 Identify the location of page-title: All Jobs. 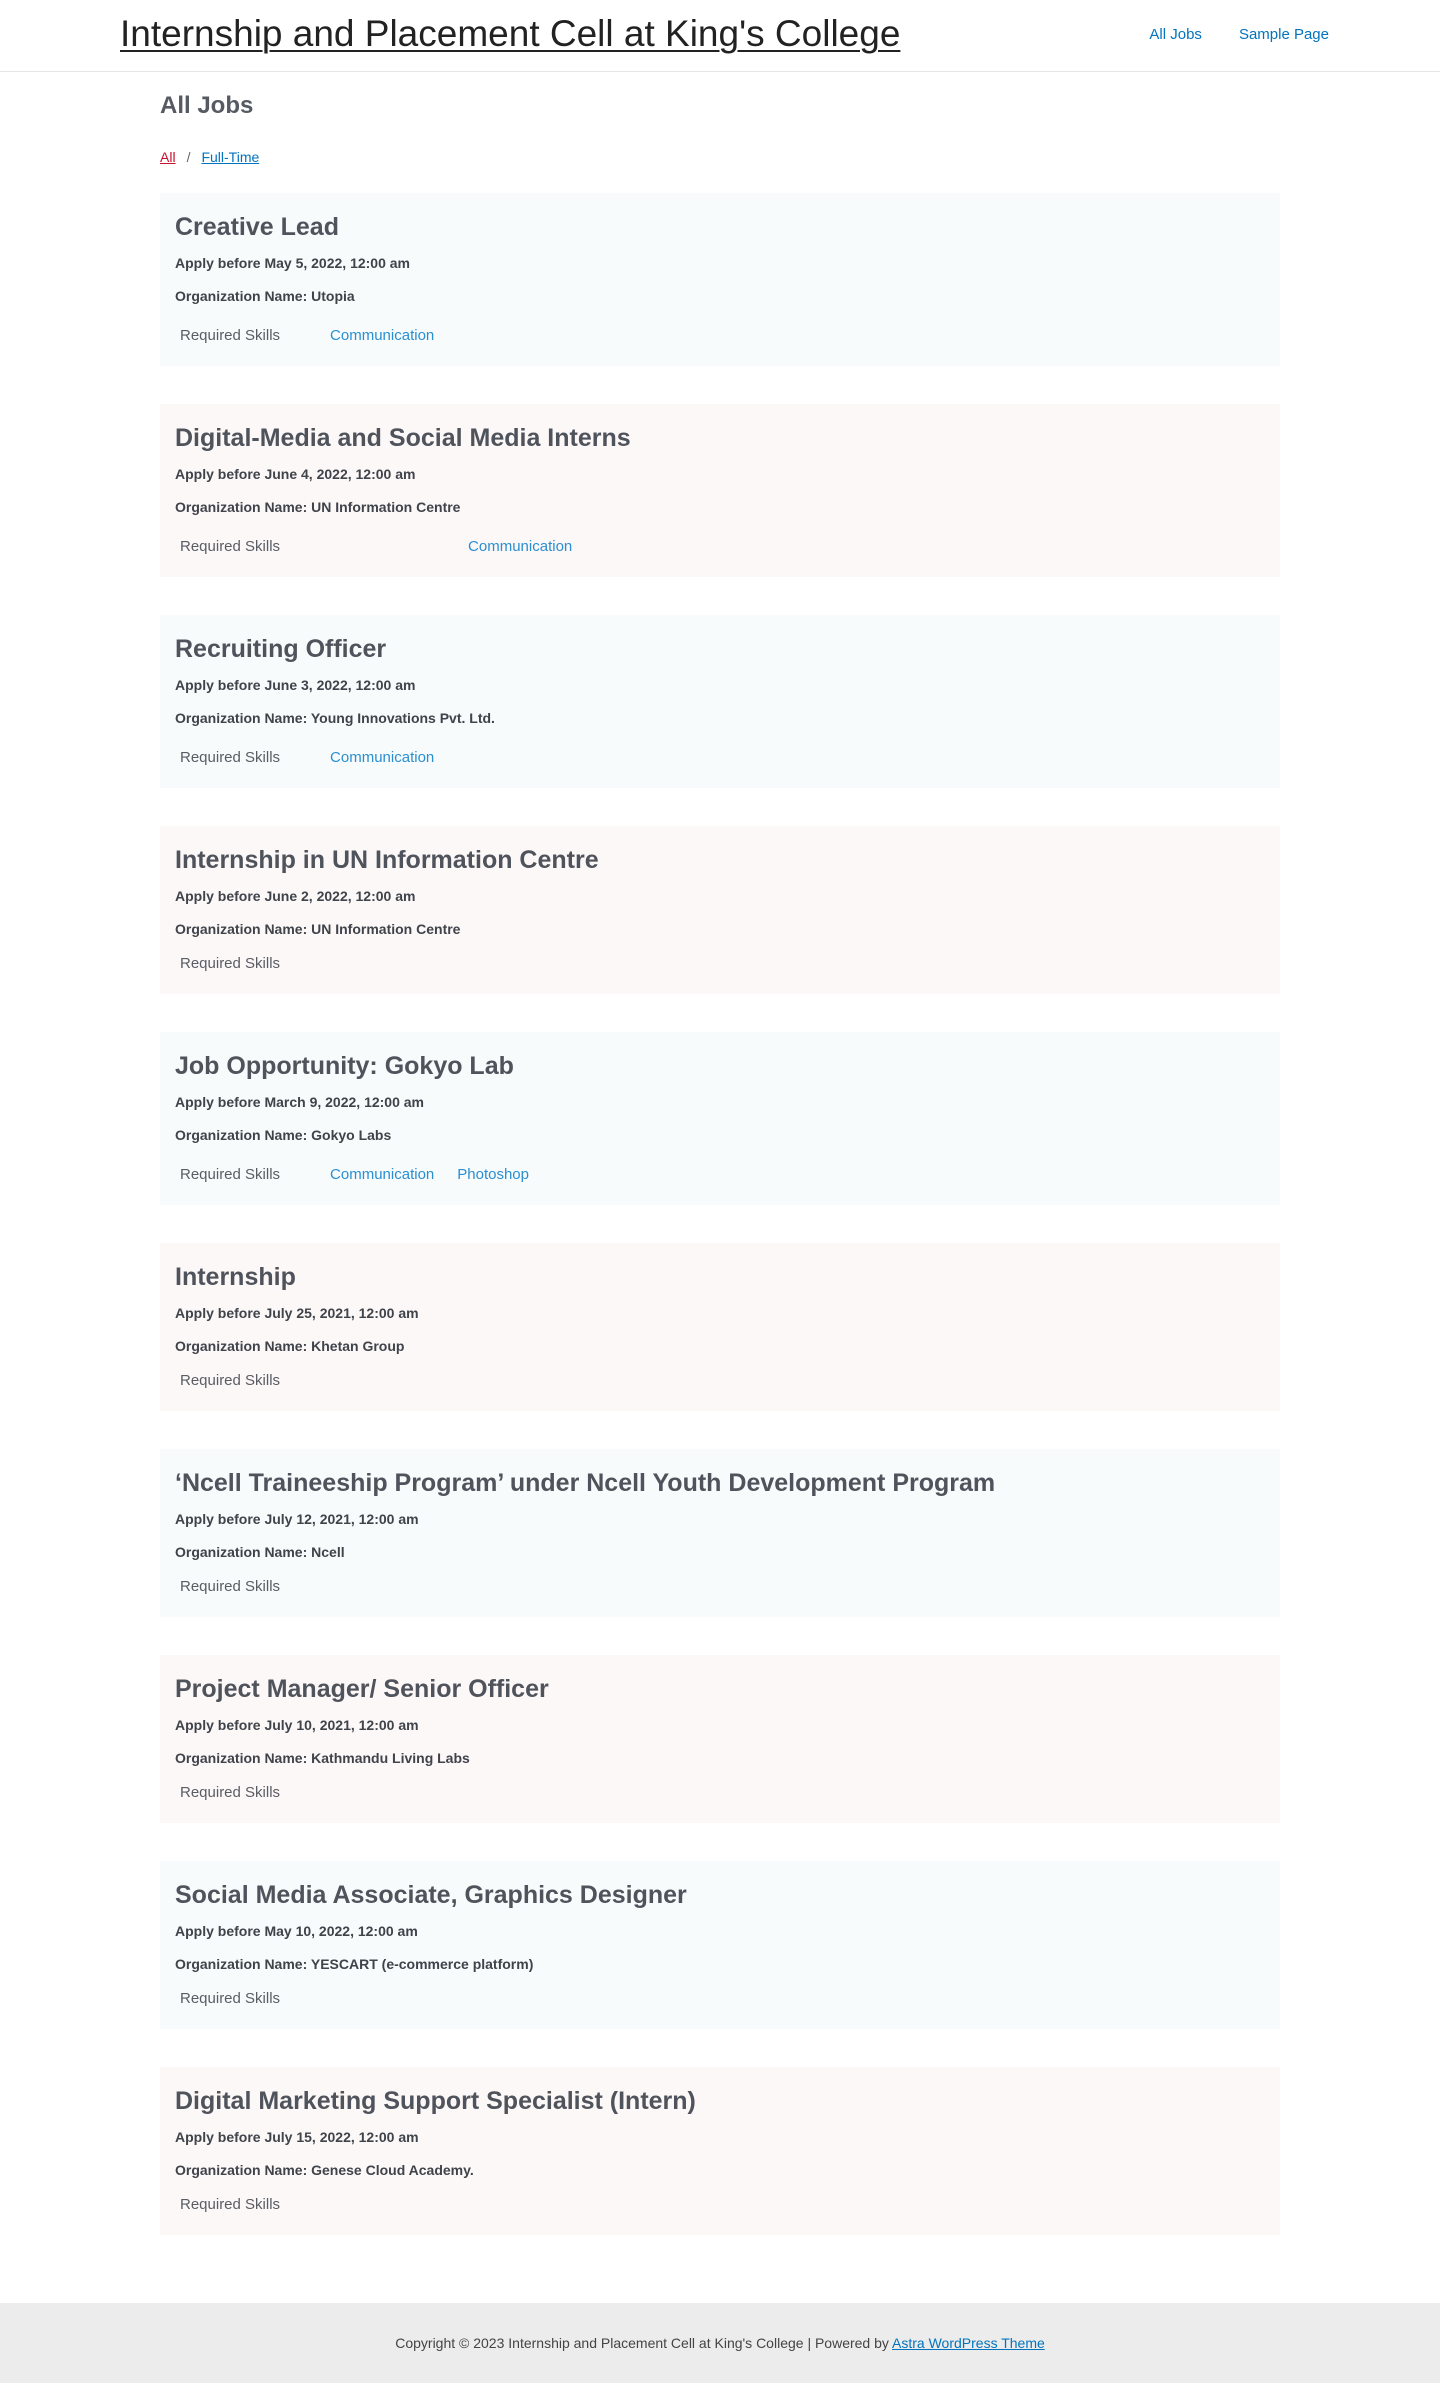
(207, 105).